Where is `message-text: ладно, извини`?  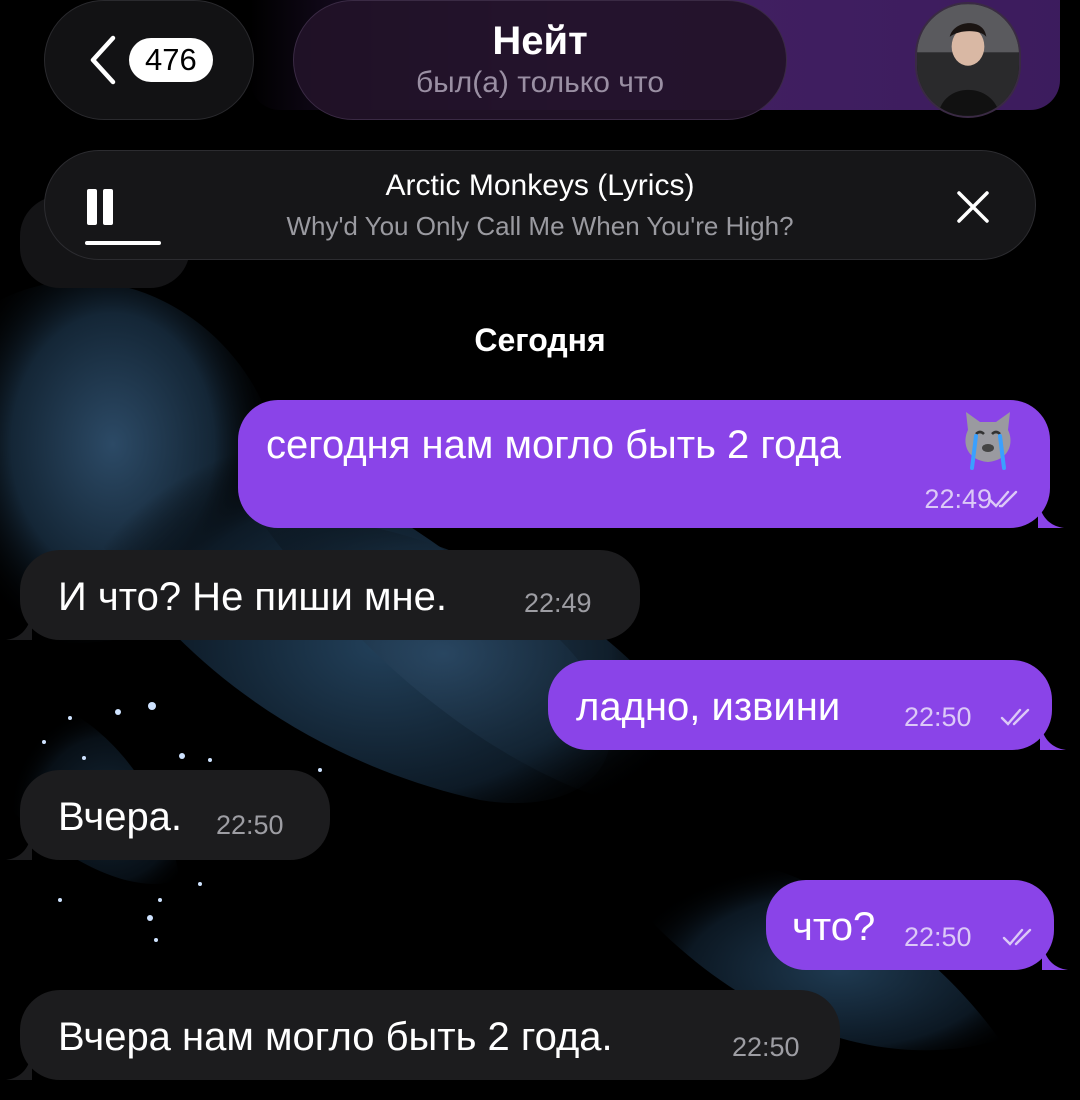
message-text: ладно, извини is located at coordinates (708, 707).